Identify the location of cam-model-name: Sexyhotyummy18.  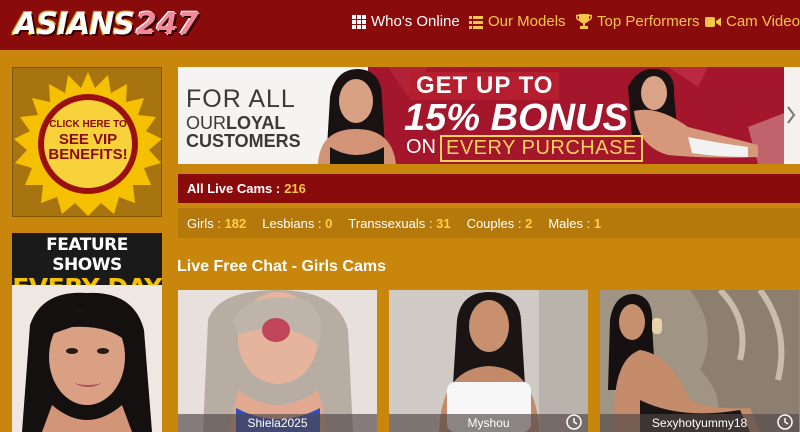
(699, 423).